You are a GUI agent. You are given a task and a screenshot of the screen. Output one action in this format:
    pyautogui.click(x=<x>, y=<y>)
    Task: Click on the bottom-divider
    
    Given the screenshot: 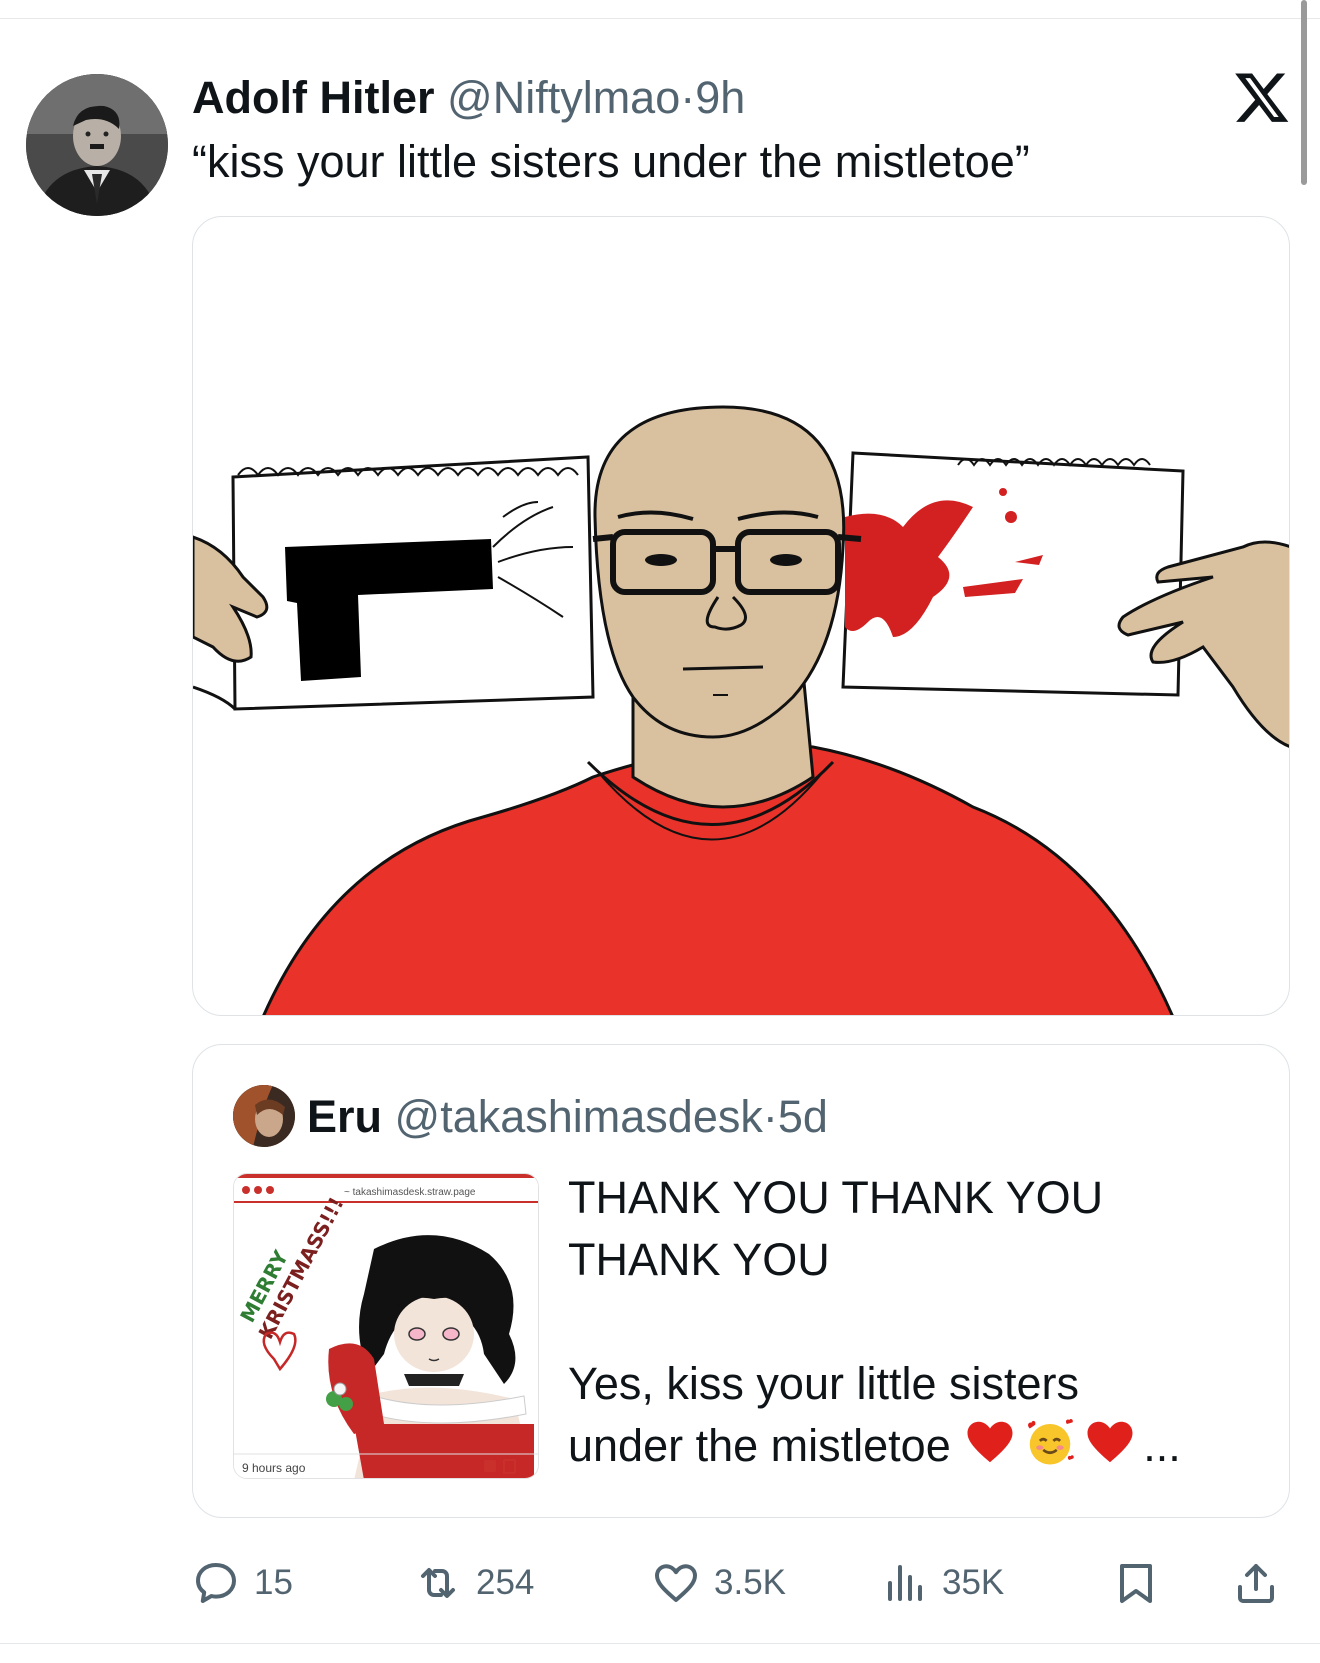 What is the action you would take?
    pyautogui.click(x=660, y=1643)
    